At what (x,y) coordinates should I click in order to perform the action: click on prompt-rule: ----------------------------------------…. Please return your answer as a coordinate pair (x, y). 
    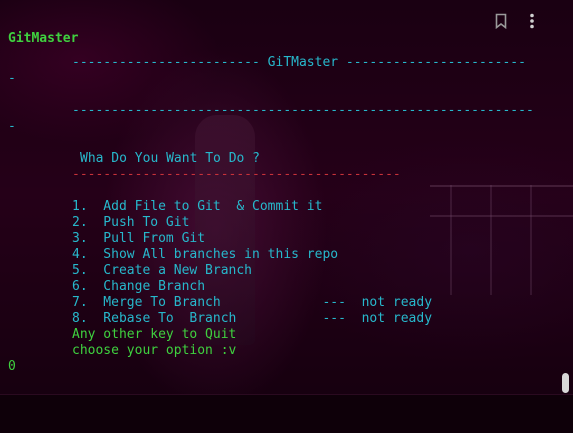
    Looking at the image, I should click on (236, 174).